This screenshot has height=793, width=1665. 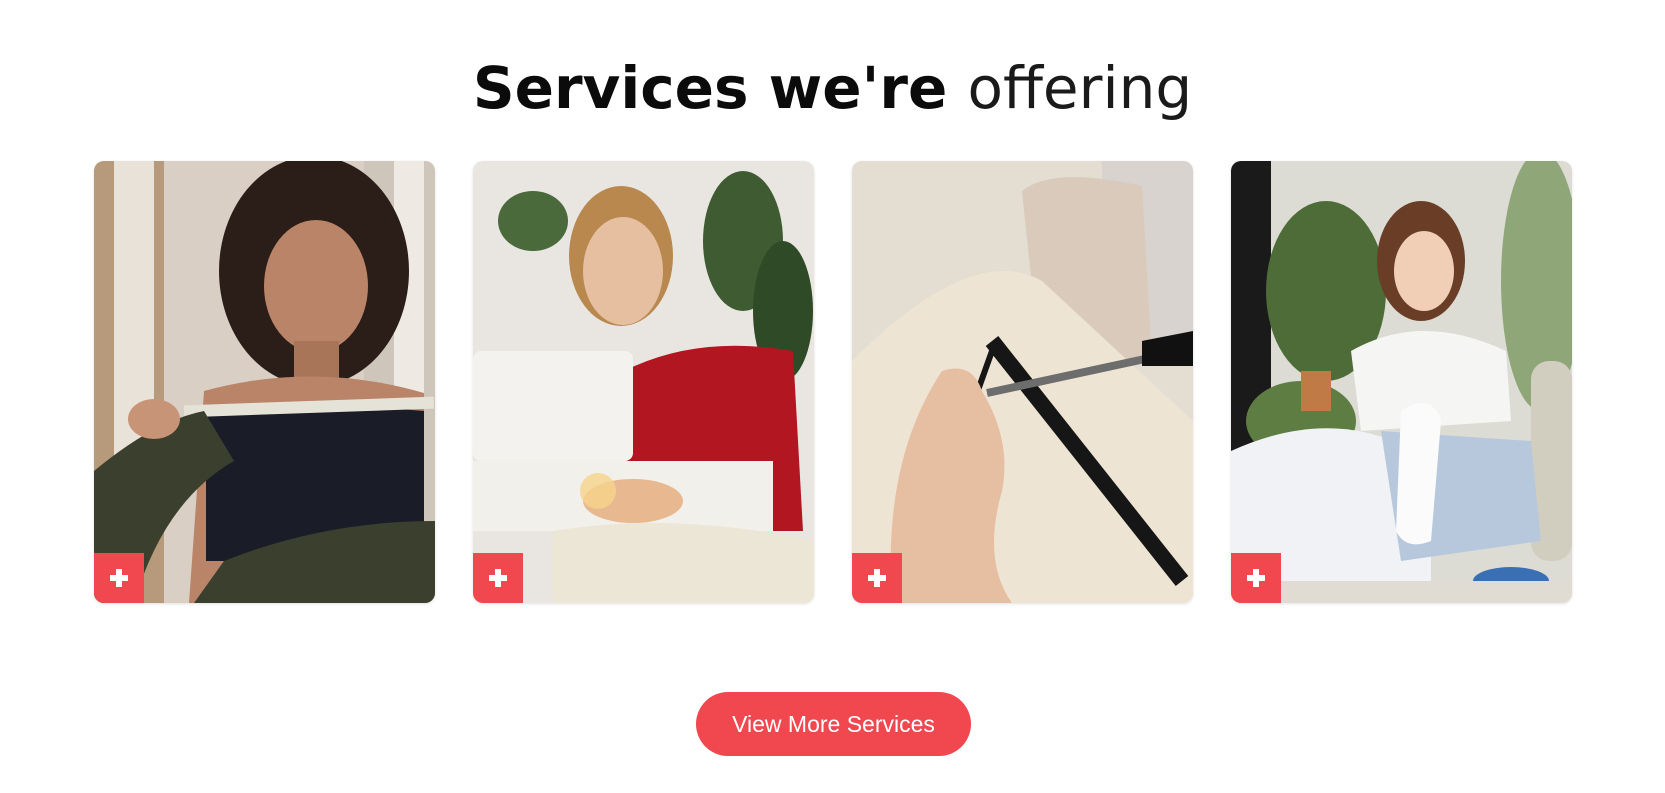 I want to click on heading-light-text: offering, so click(x=1080, y=88).